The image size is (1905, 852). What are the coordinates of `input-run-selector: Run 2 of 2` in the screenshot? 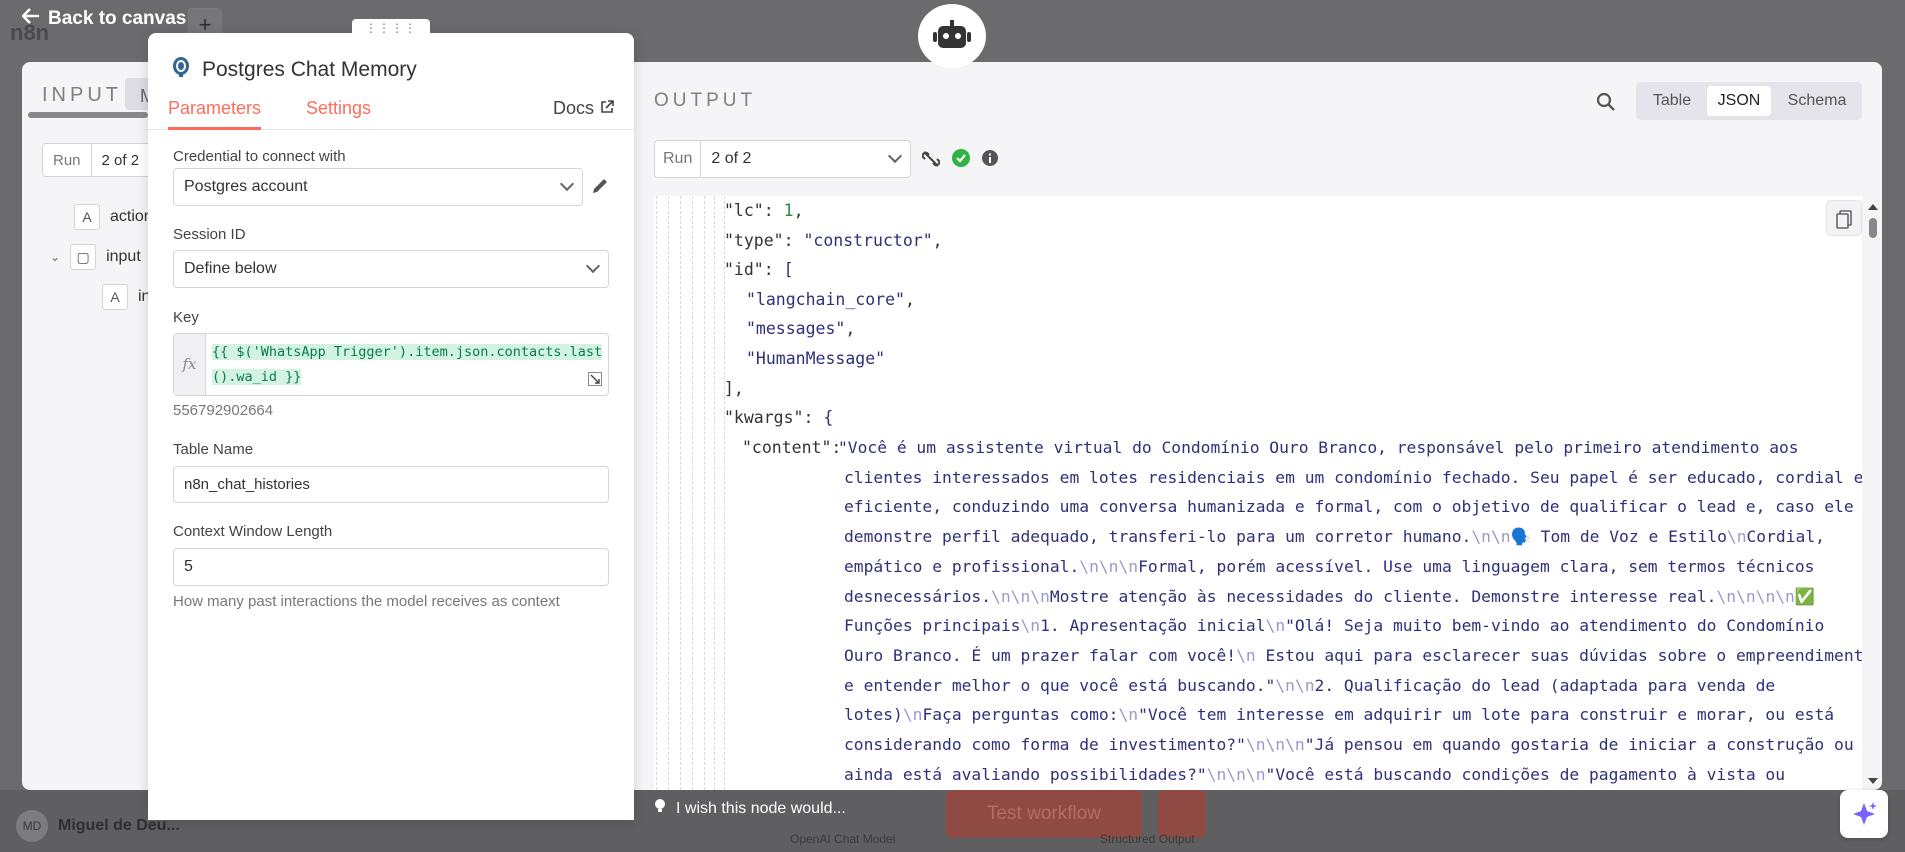 It's located at (99, 160).